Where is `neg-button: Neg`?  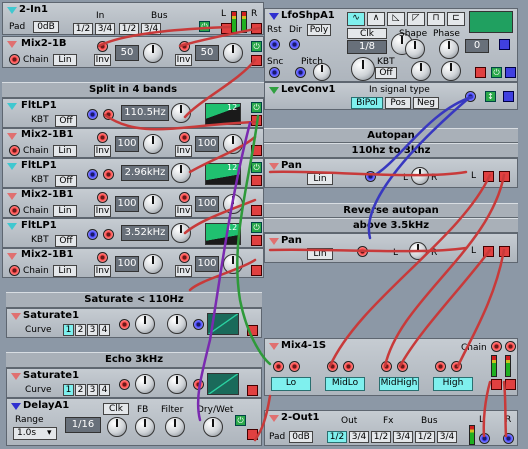 neg-button: Neg is located at coordinates (426, 103).